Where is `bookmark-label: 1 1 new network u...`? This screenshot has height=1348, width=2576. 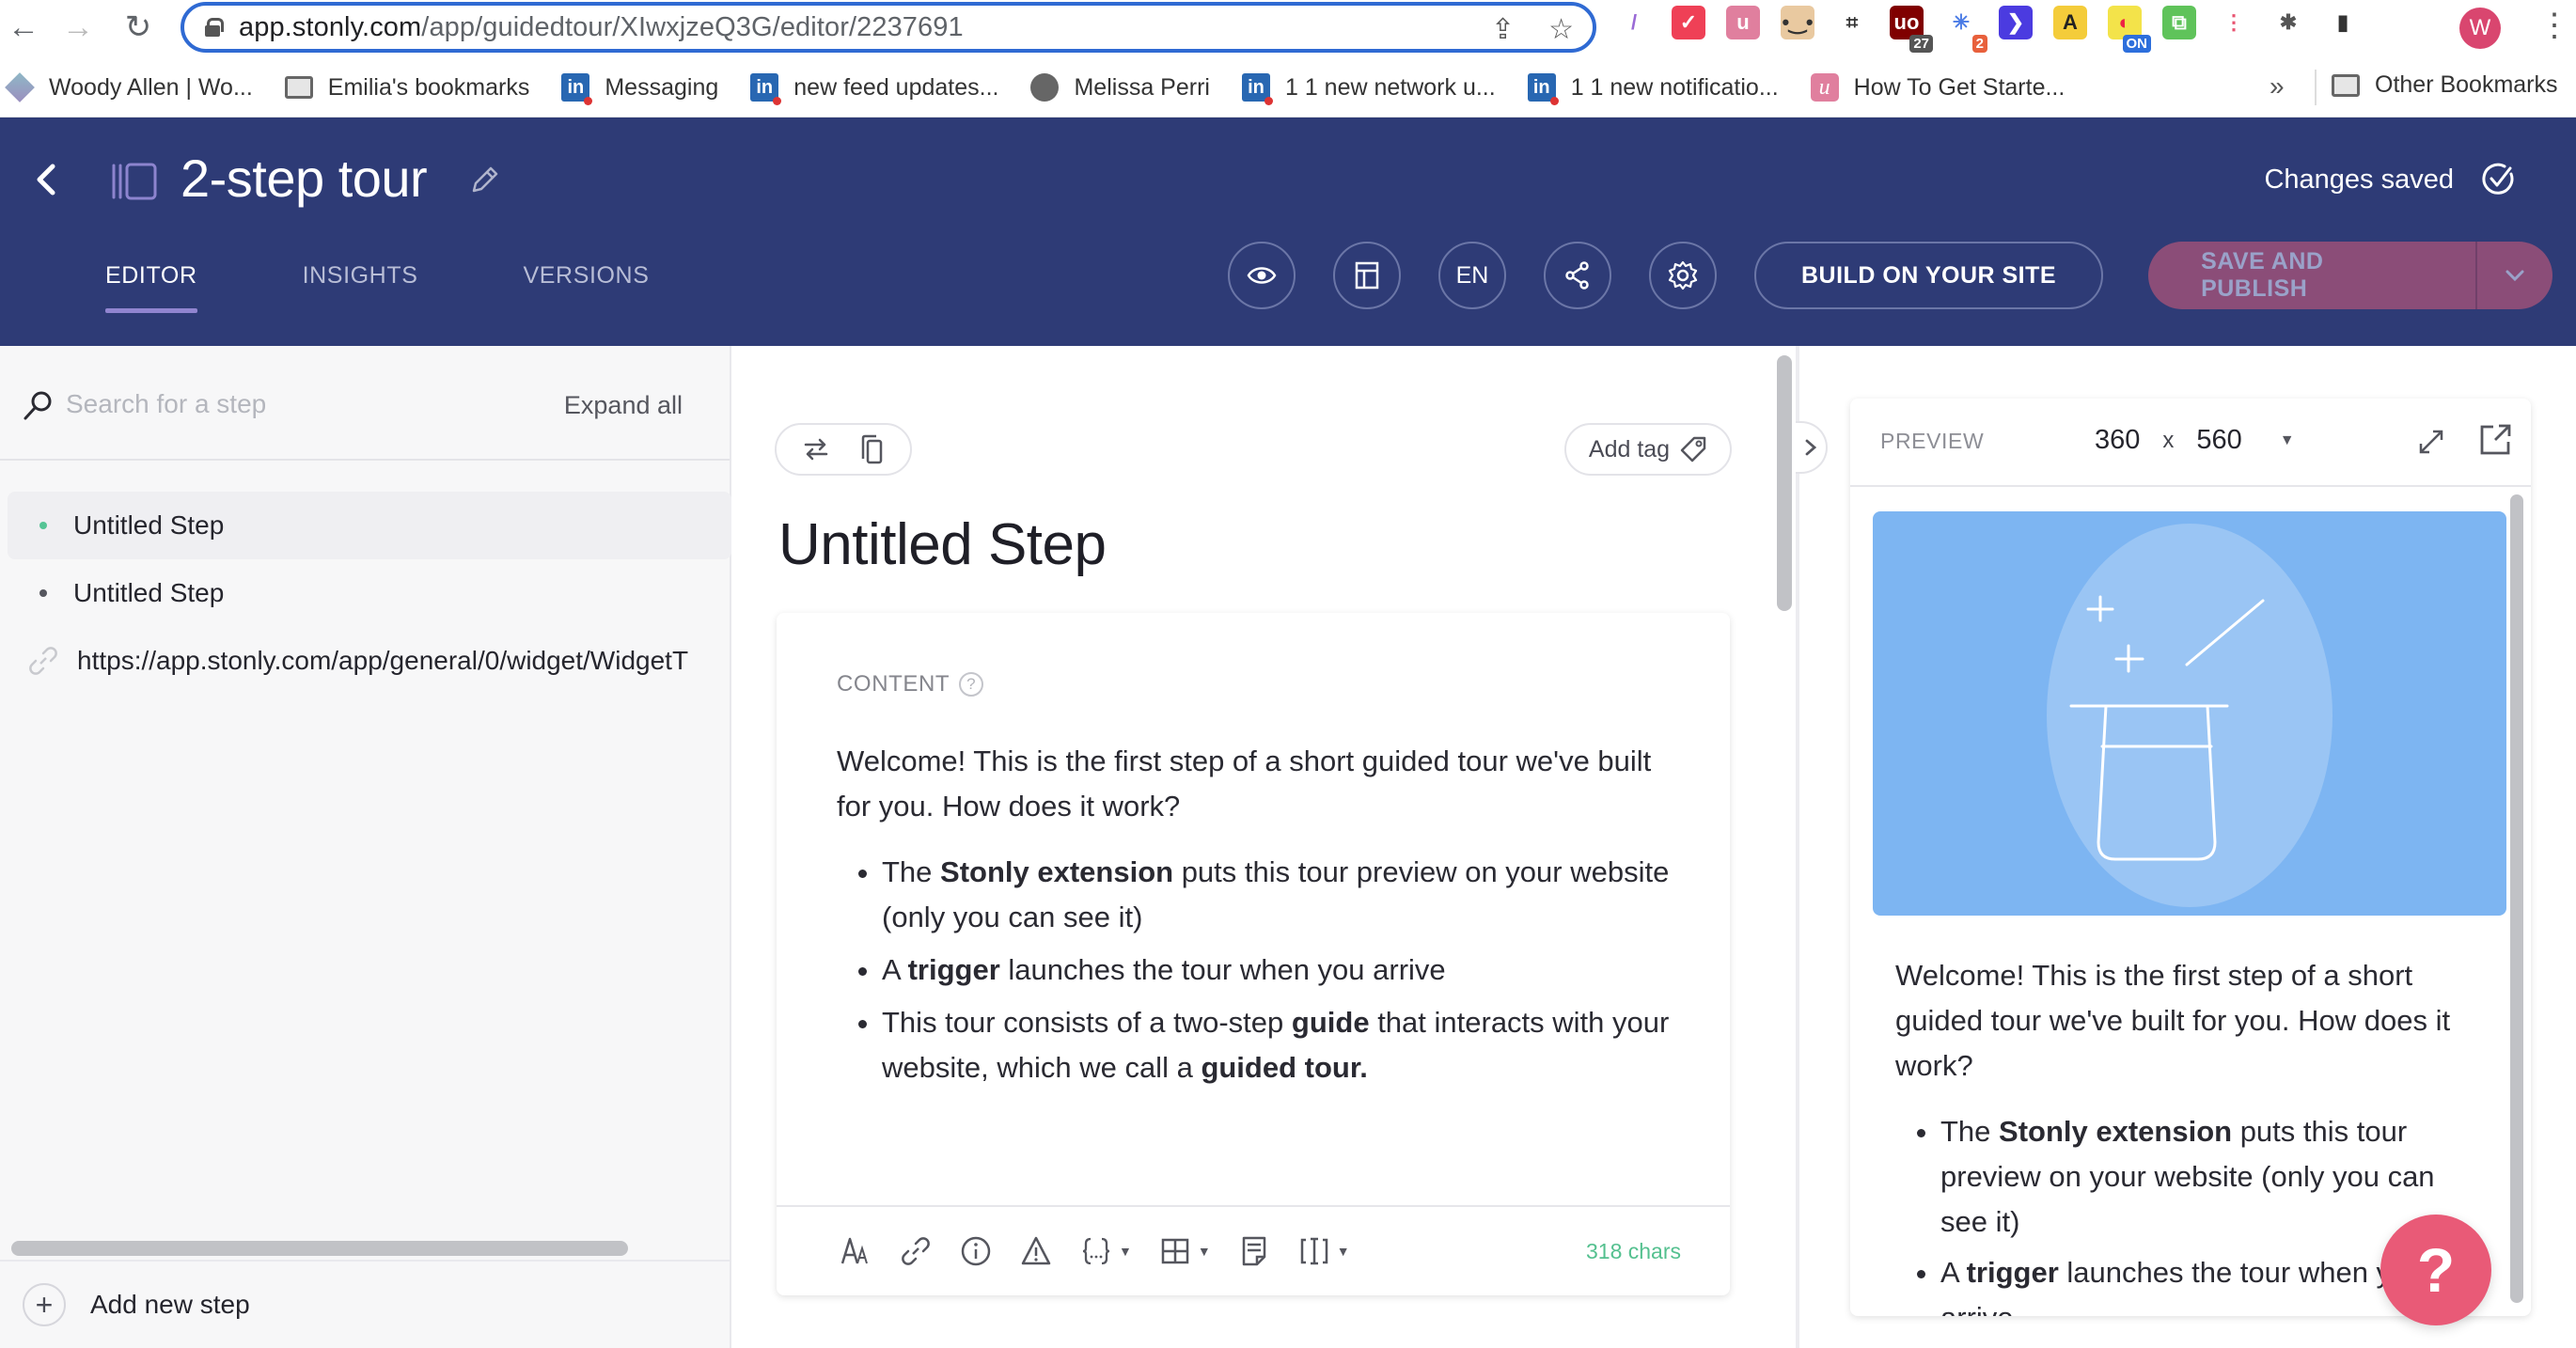 bookmark-label: 1 1 new network u... is located at coordinates (1390, 87).